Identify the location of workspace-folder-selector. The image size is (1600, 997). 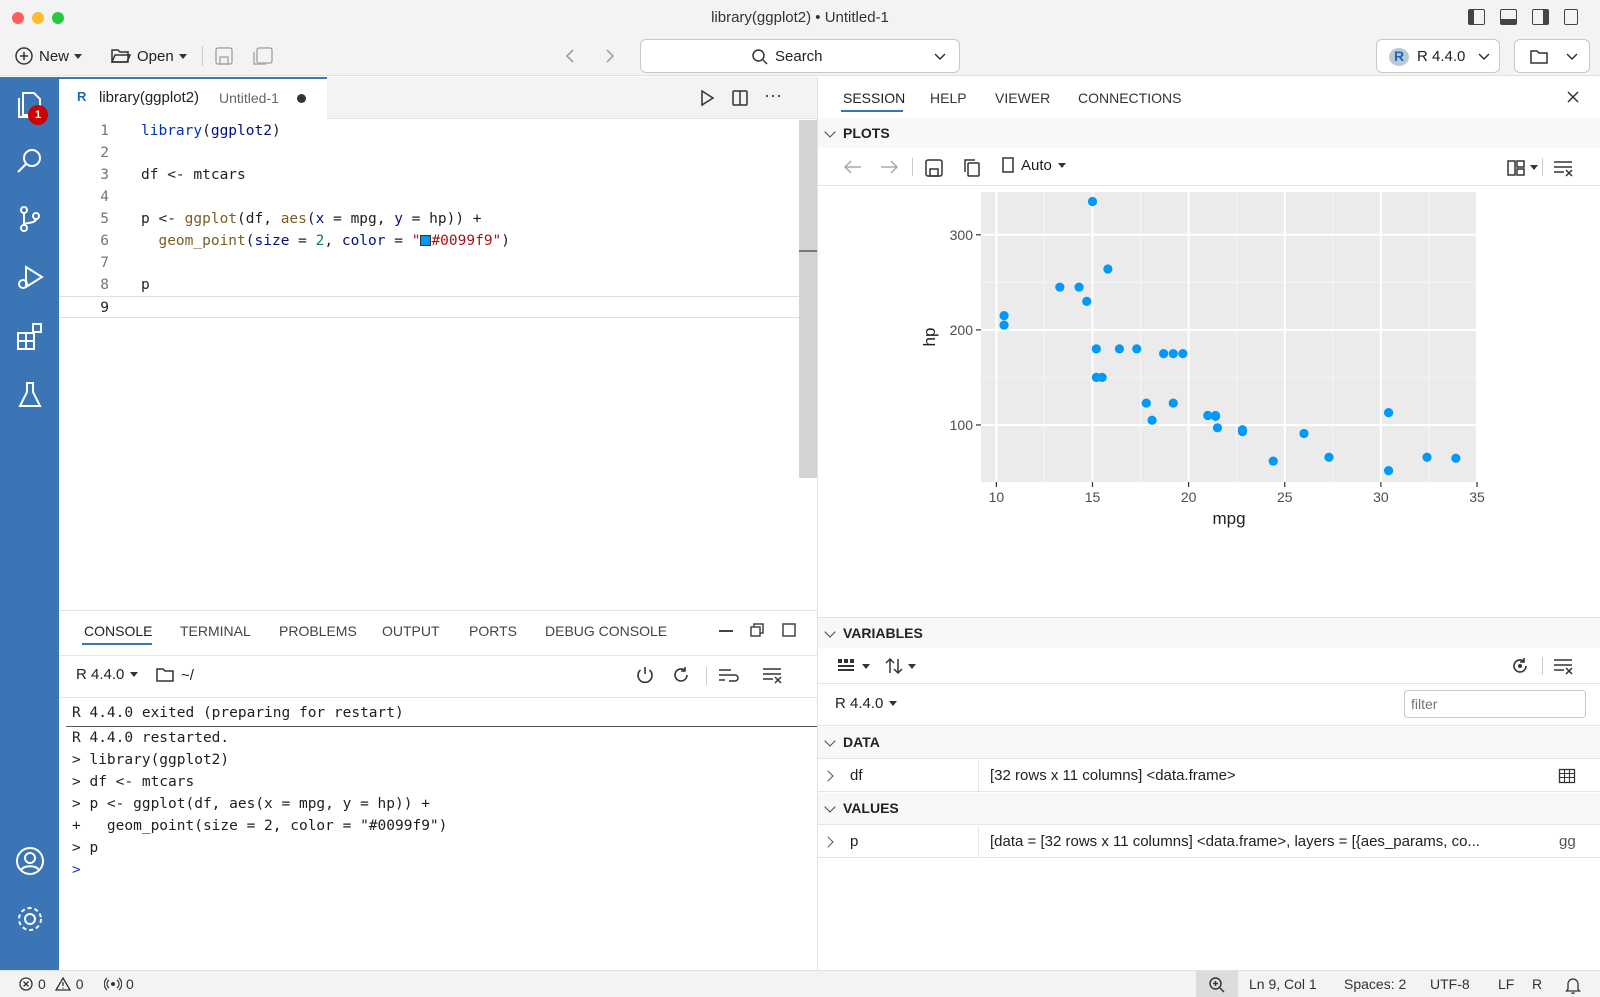
(1552, 56).